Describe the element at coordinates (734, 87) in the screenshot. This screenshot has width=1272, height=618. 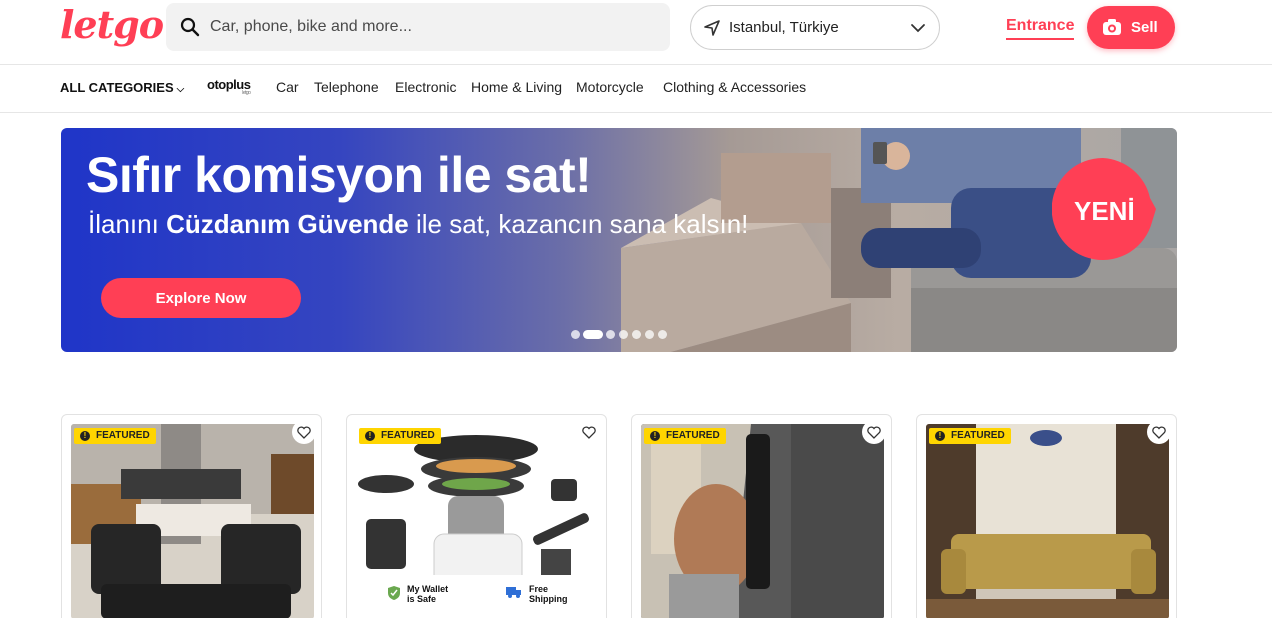
I see `category-clothing-accessories: Clothing & Accessories` at that location.